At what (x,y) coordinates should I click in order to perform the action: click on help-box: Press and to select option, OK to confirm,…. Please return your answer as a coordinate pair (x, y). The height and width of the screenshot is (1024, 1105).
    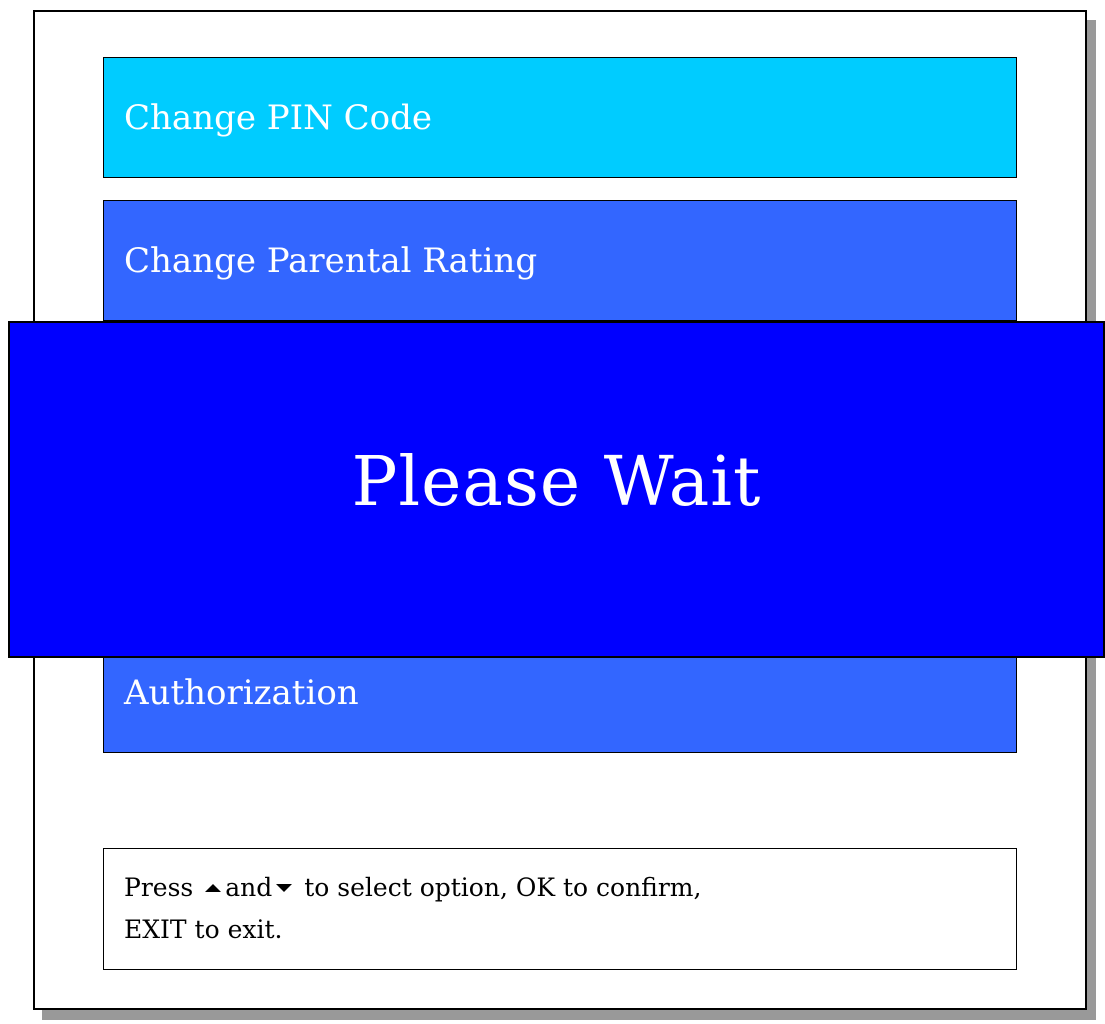
    Looking at the image, I should click on (560, 909).